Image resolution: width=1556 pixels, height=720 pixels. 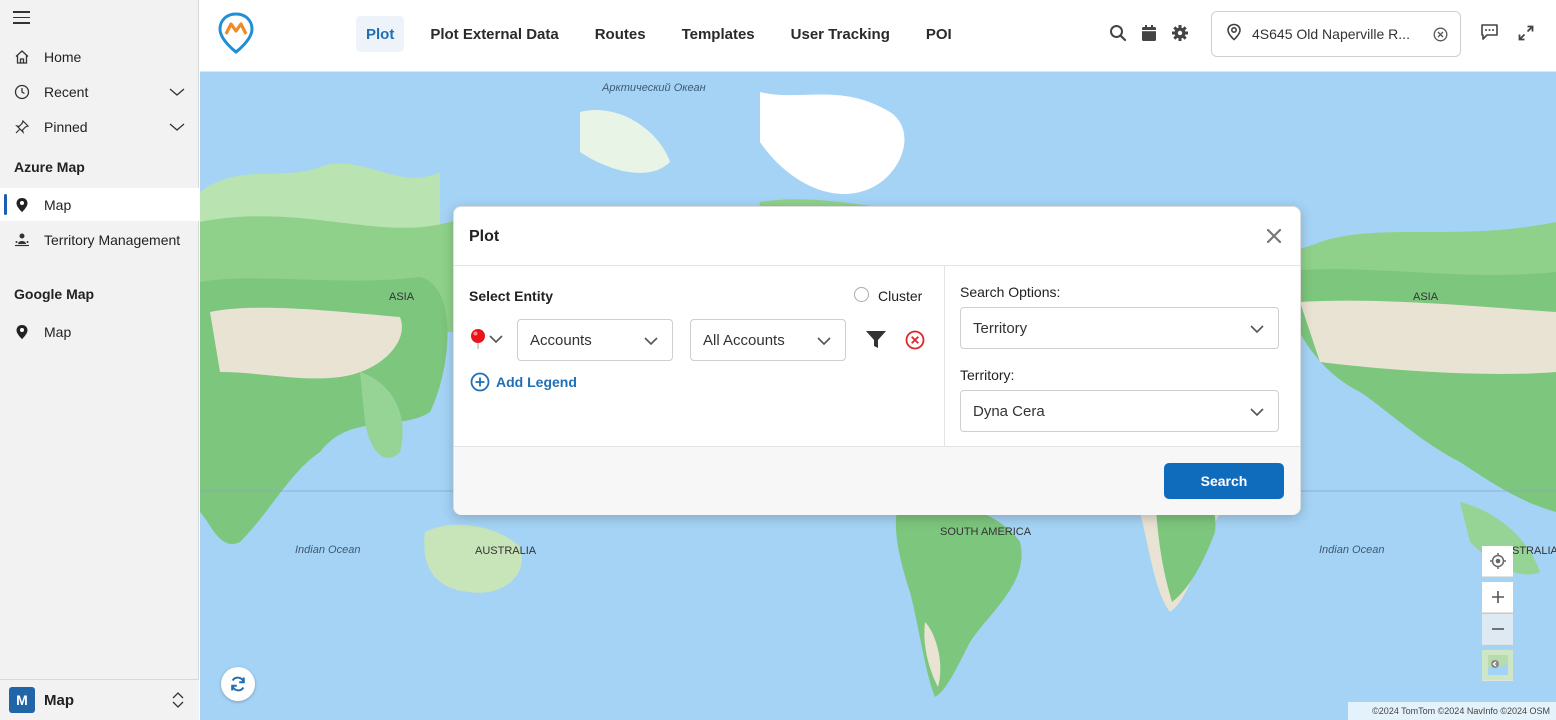 I want to click on tab-plot-external-data: Plot External Data, so click(x=494, y=34).